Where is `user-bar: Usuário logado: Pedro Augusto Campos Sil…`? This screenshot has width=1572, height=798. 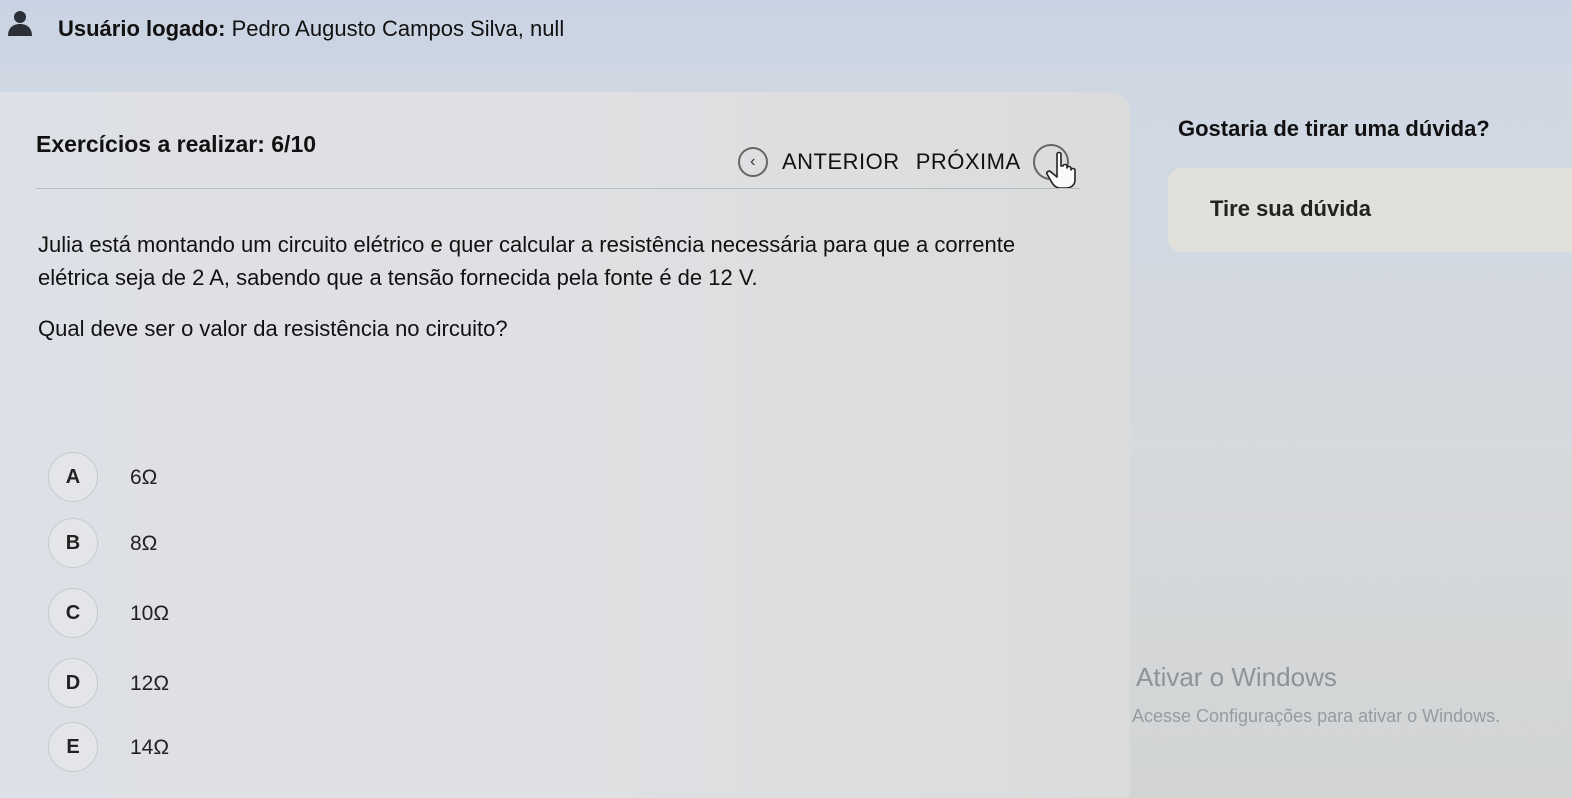 user-bar: Usuário logado: Pedro Augusto Campos Sil… is located at coordinates (786, 31).